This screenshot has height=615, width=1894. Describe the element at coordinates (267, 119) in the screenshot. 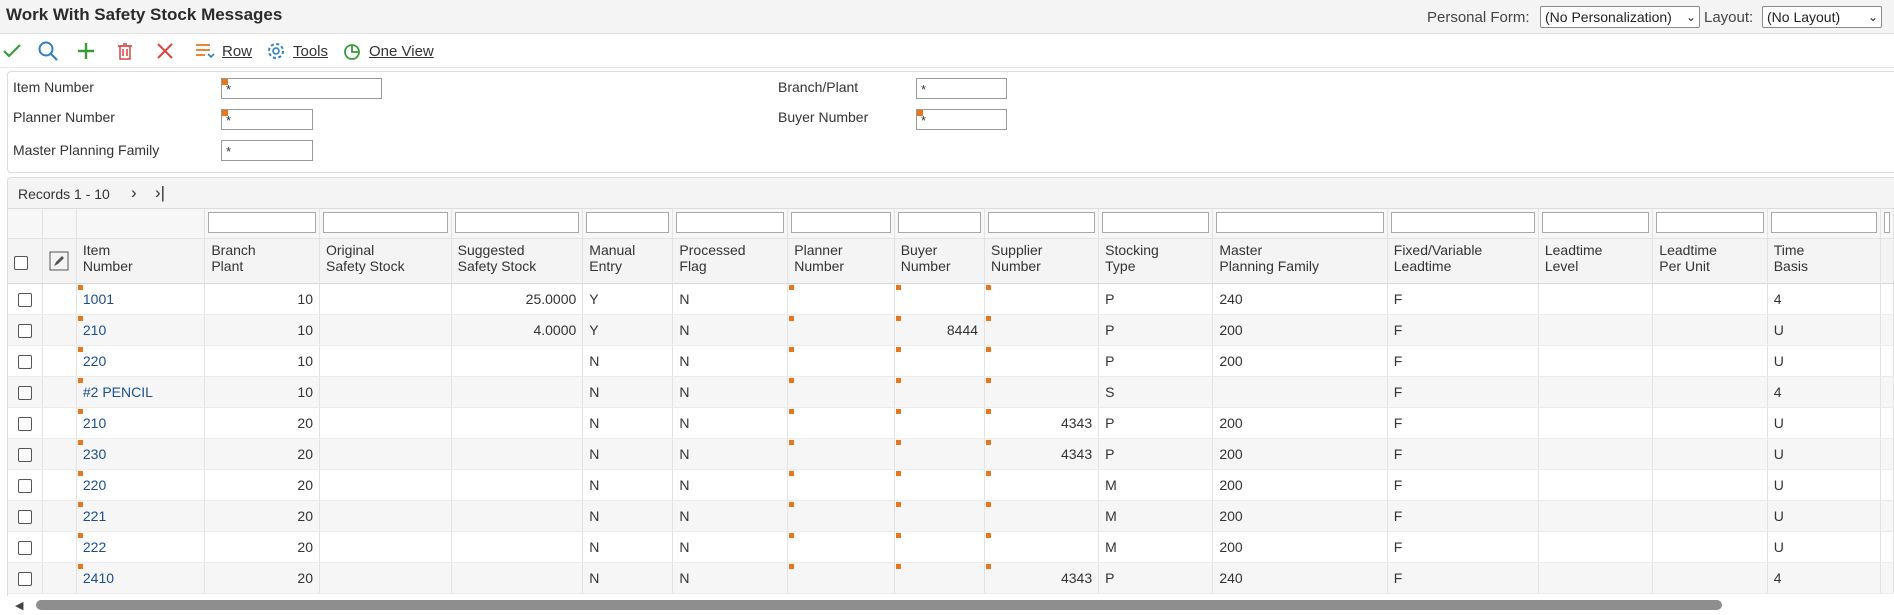

I see `planner-number-field: *` at that location.